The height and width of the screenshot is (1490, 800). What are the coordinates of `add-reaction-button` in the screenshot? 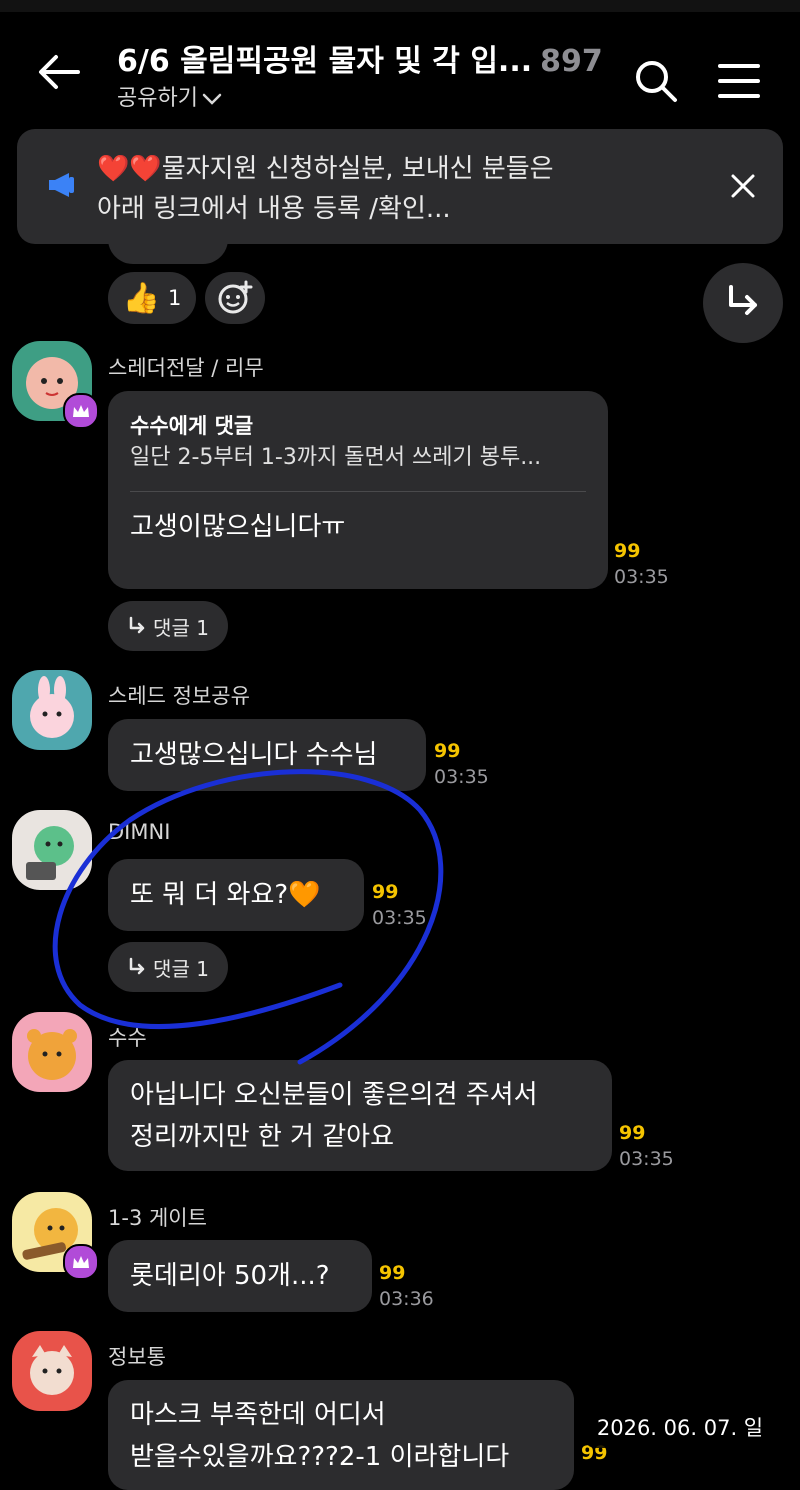 It's located at (235, 298).